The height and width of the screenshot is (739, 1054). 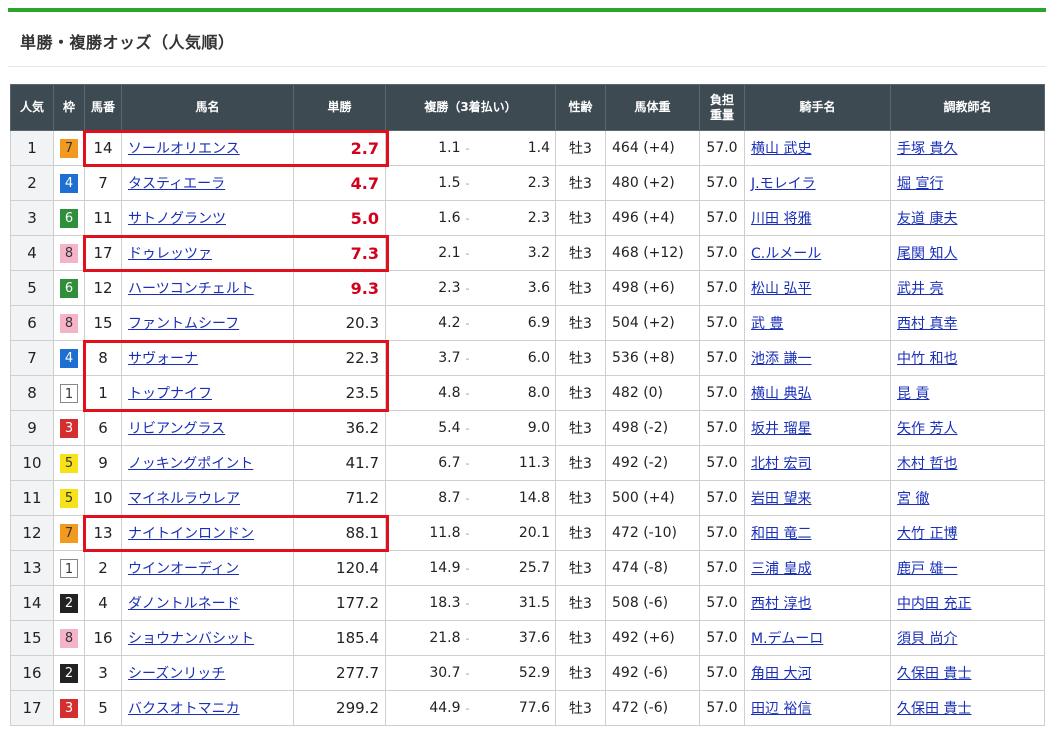 What do you see at coordinates (913, 499) in the screenshot?
I see `trainer-link: 宮 徹` at bounding box center [913, 499].